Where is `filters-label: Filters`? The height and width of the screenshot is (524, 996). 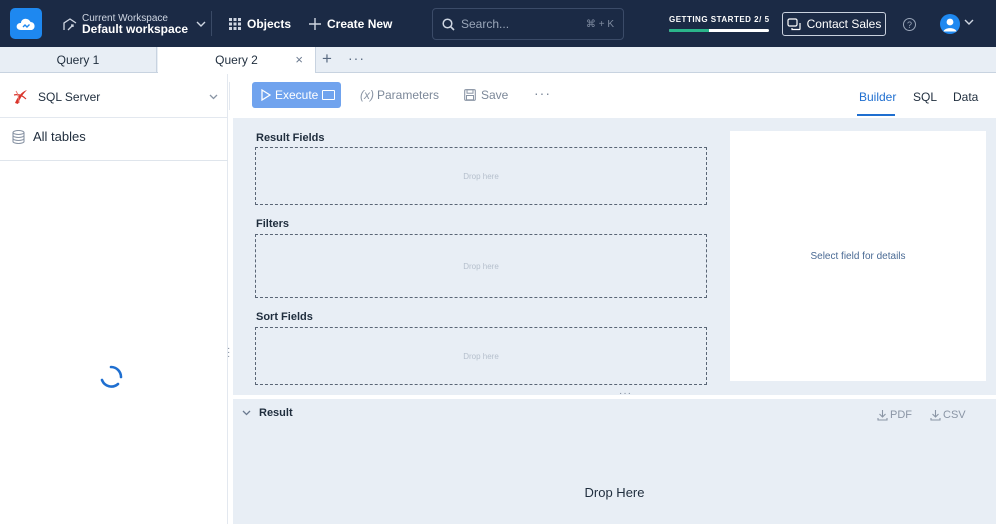
filters-label: Filters is located at coordinates (273, 224).